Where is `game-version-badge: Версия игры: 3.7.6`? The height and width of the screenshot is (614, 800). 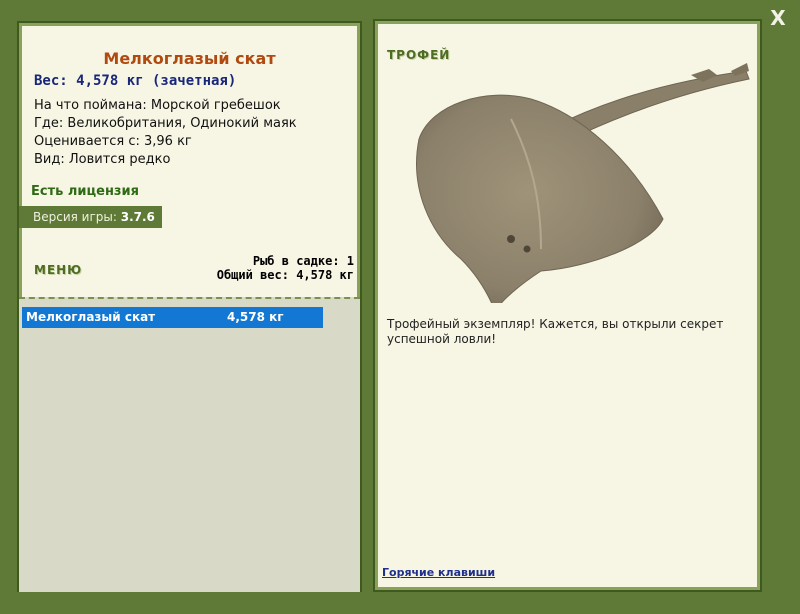 game-version-badge: Версия игры: 3.7.6 is located at coordinates (90, 217).